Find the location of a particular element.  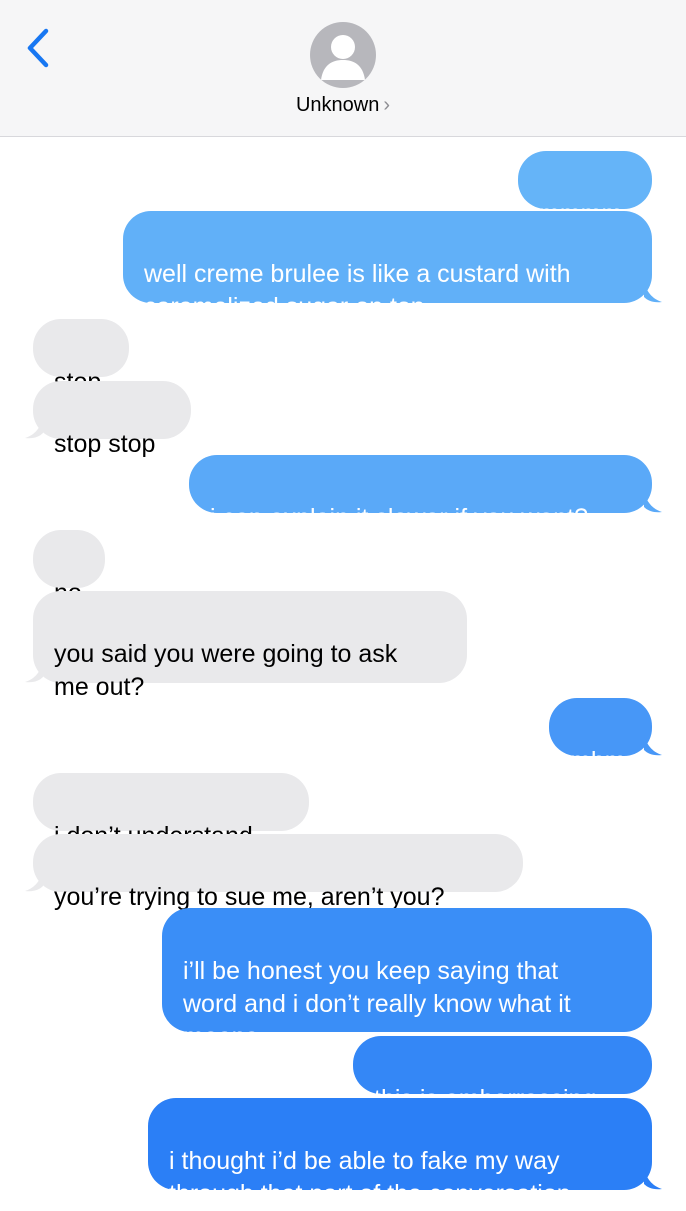

contact-avatar-icon is located at coordinates (343, 55).